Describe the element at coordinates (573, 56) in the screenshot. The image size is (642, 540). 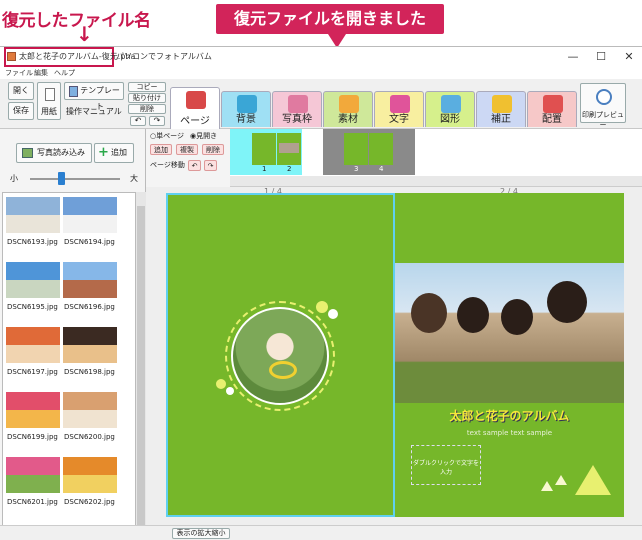
I see `minimize-button: —` at that location.